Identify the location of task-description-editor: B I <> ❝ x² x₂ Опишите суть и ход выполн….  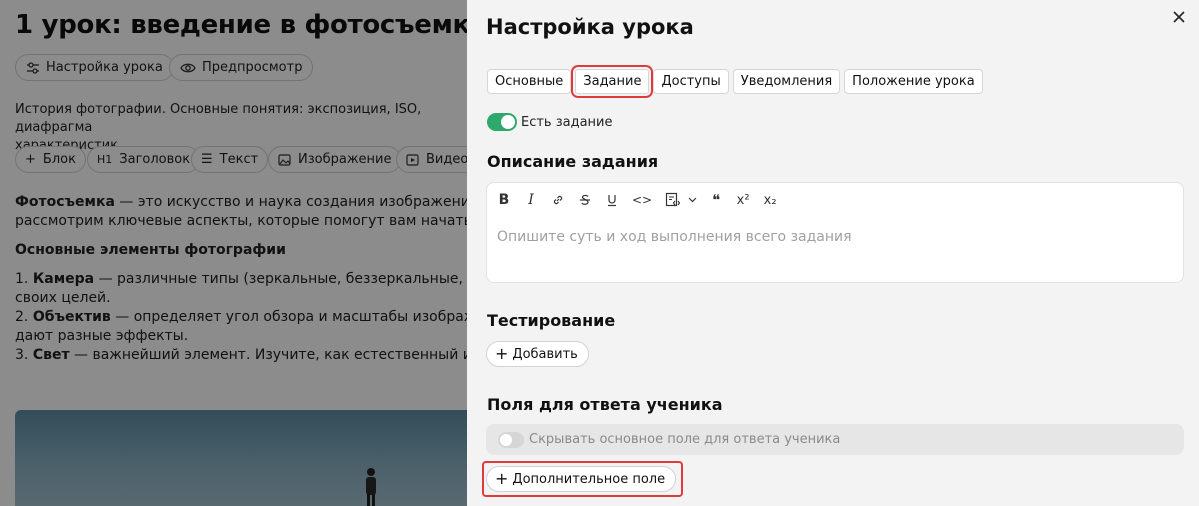
(835, 232).